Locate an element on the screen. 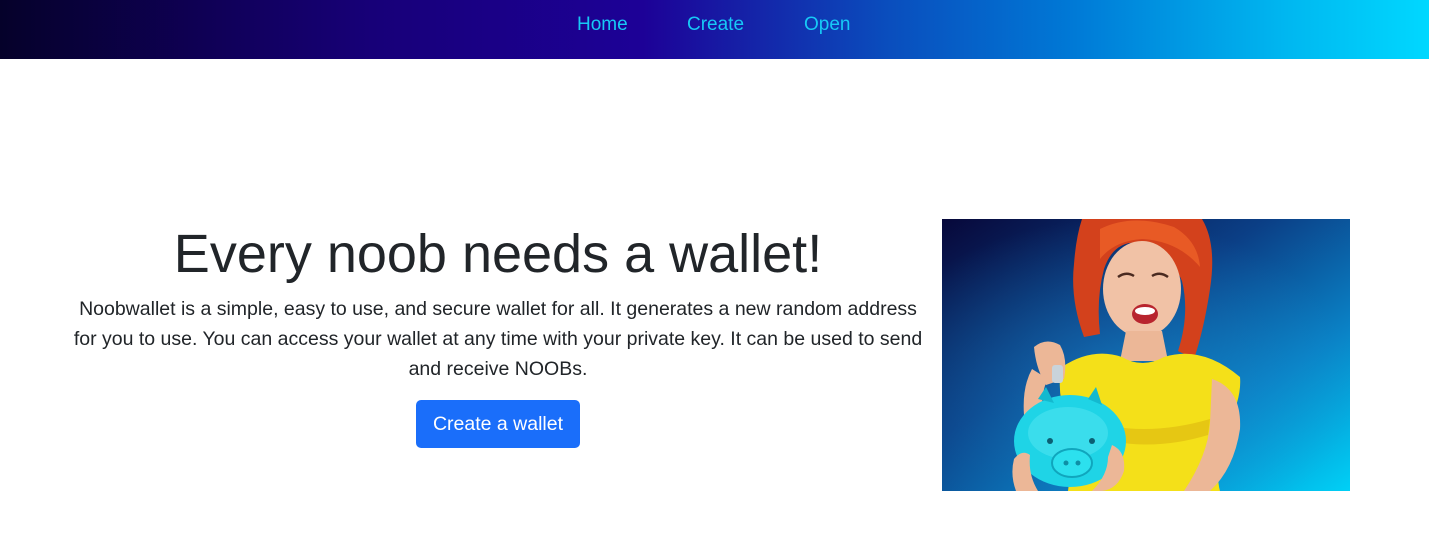  woman-with-piggy-bank-icon is located at coordinates (1146, 355).